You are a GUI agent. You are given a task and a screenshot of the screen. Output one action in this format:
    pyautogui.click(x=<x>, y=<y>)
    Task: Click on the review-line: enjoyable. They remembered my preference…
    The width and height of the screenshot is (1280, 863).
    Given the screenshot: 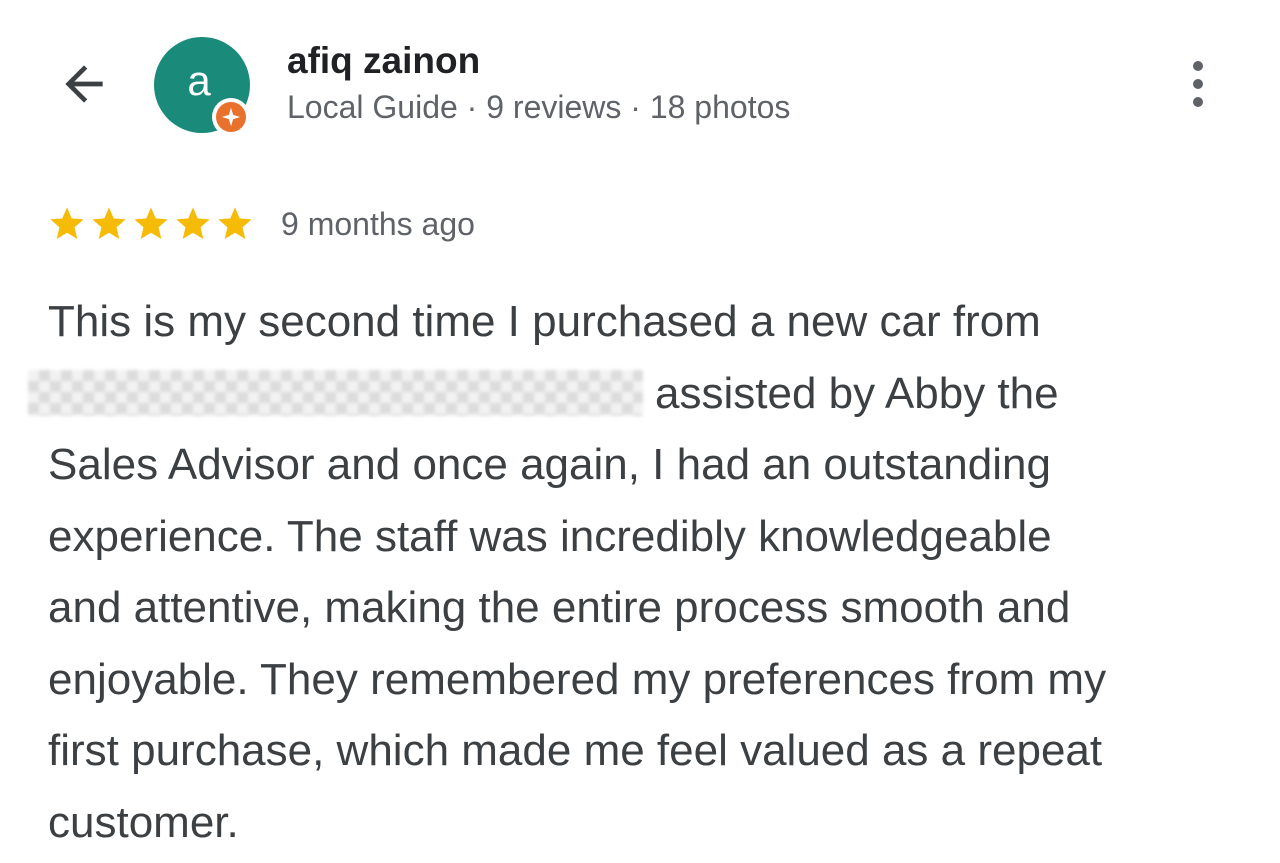 What is the action you would take?
    pyautogui.click(x=577, y=679)
    